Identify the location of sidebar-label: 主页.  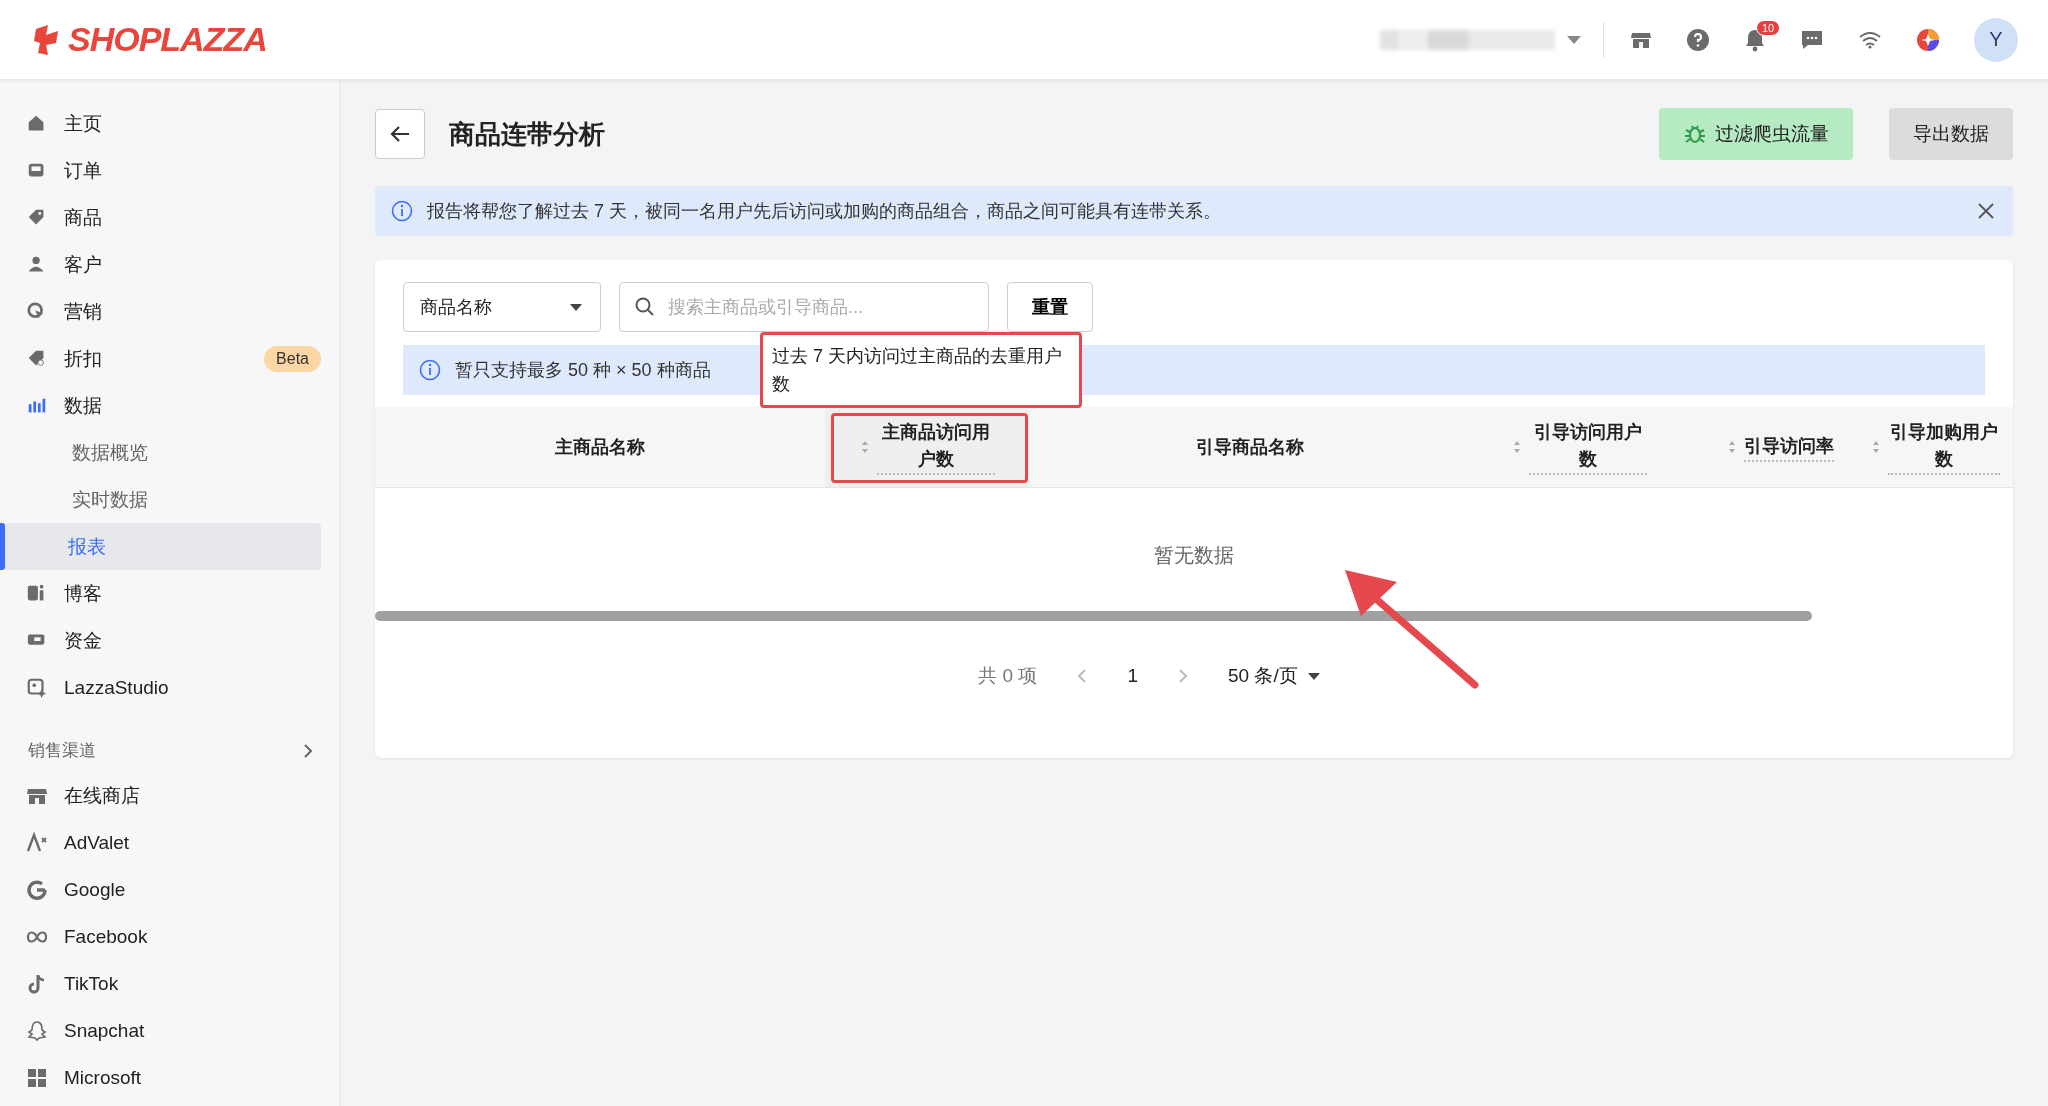
(83, 123).